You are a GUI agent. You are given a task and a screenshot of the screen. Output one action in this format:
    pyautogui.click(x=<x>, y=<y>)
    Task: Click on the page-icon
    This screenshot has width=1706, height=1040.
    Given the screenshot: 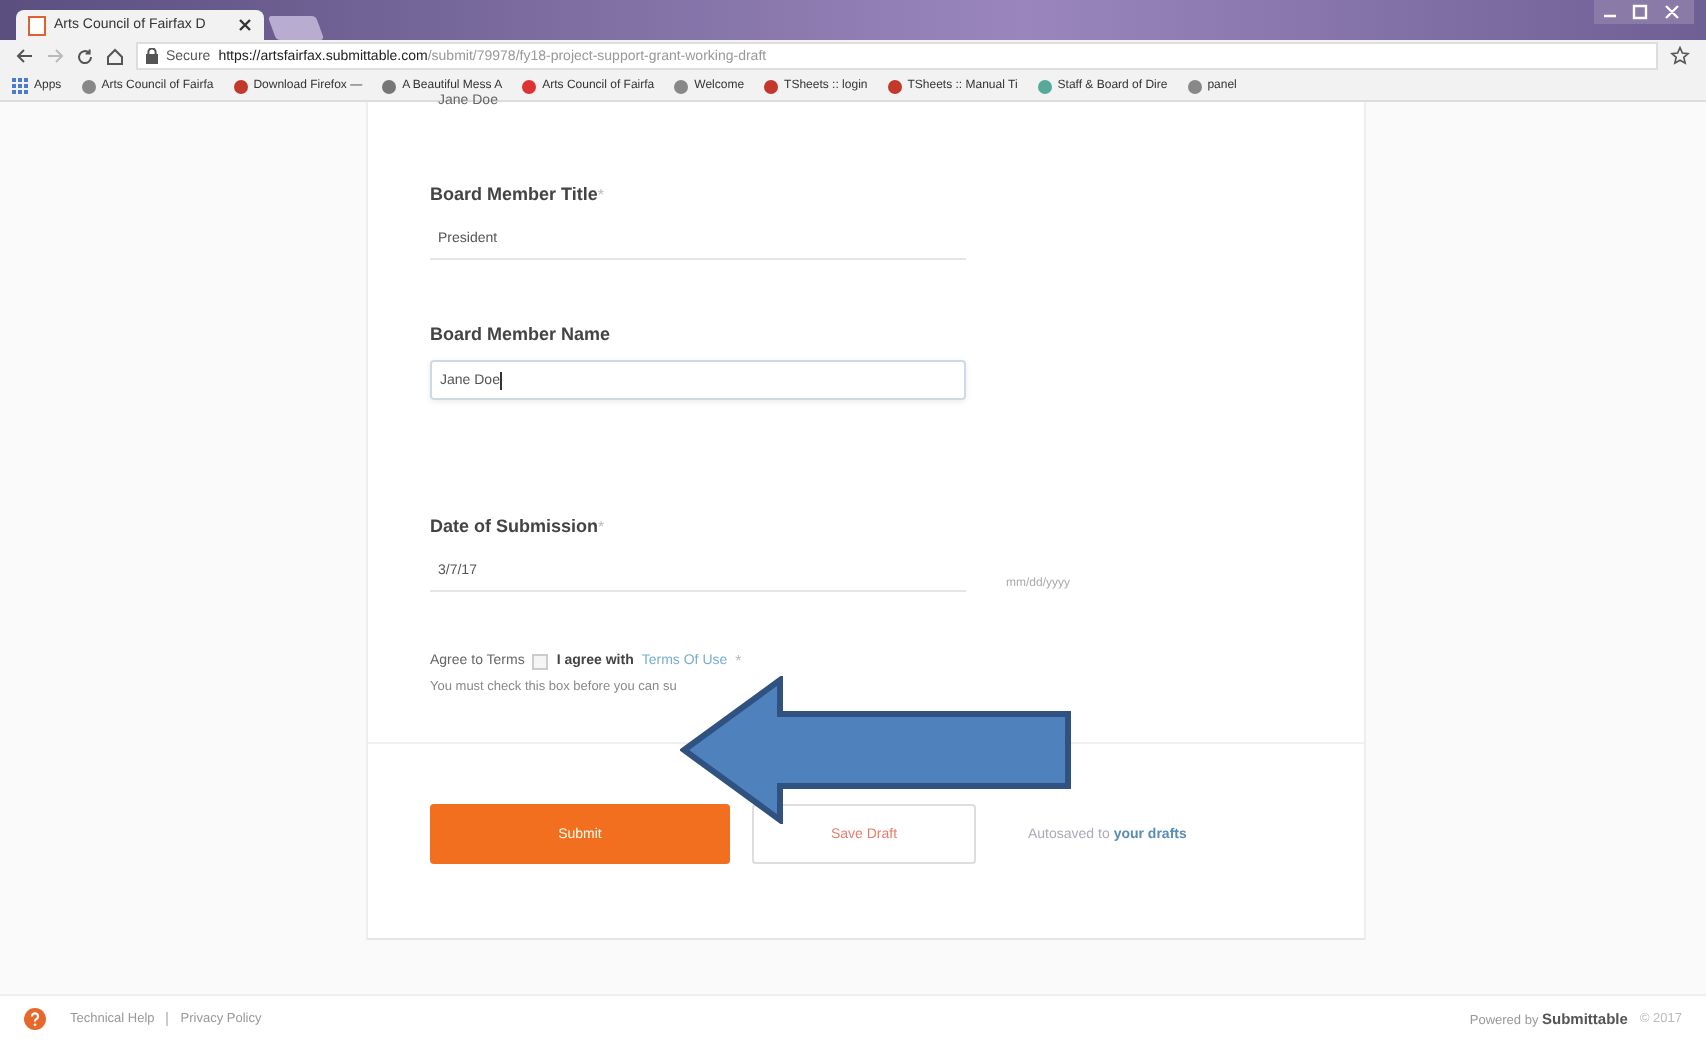 What is the action you would take?
    pyautogui.click(x=37, y=25)
    